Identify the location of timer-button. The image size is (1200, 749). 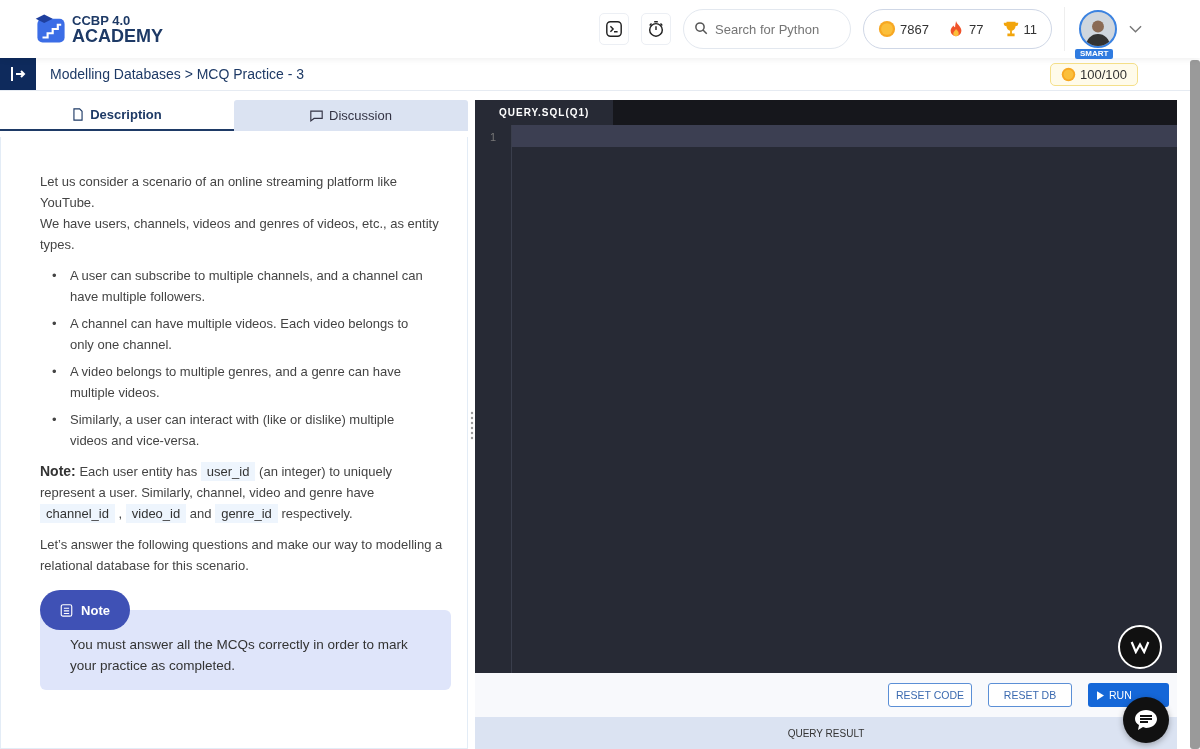
(656, 29).